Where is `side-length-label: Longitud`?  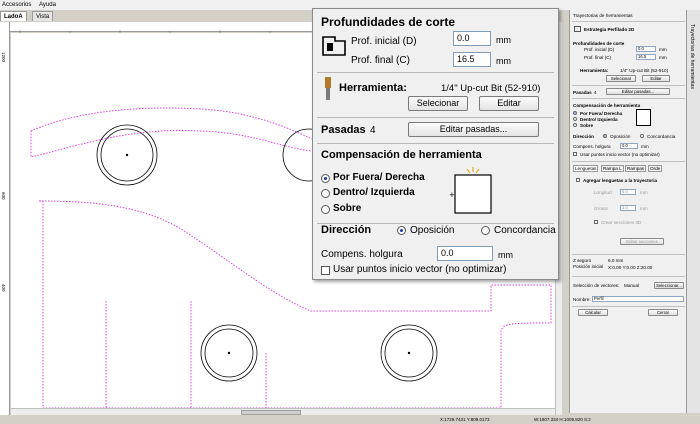 side-length-label: Longitud is located at coordinates (603, 192).